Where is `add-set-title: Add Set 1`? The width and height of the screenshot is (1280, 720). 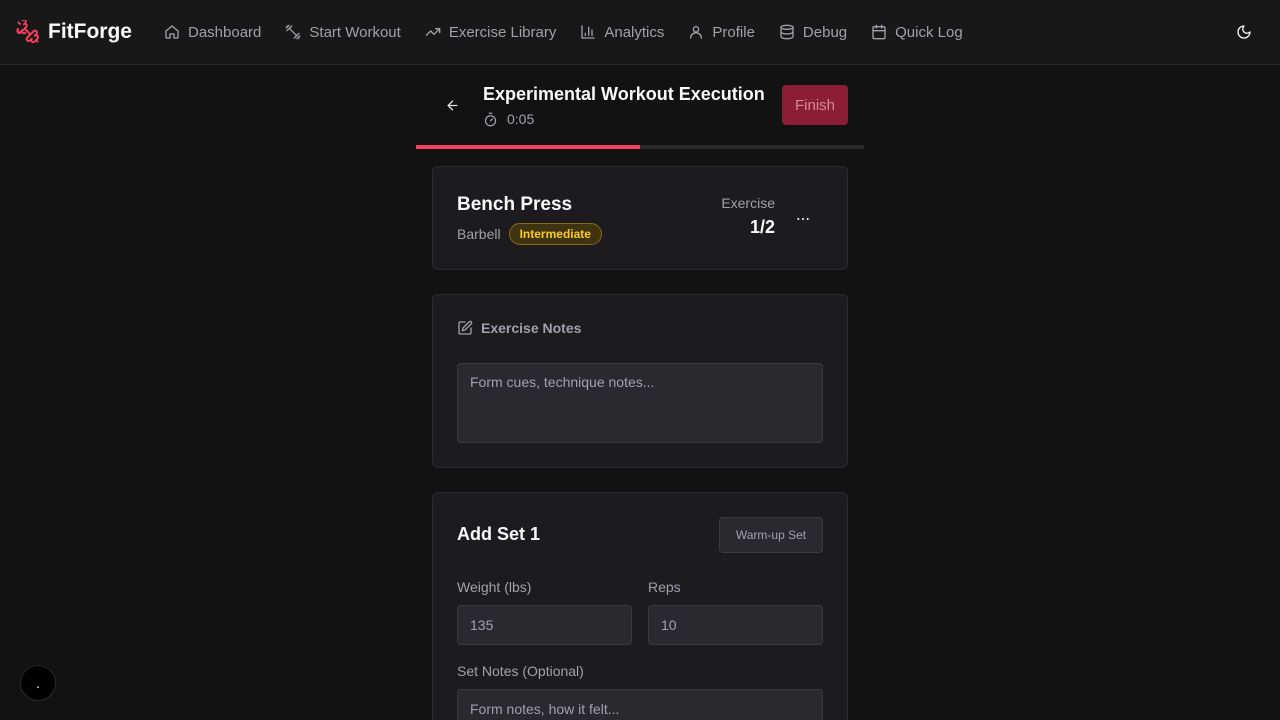 add-set-title: Add Set 1 is located at coordinates (499, 534).